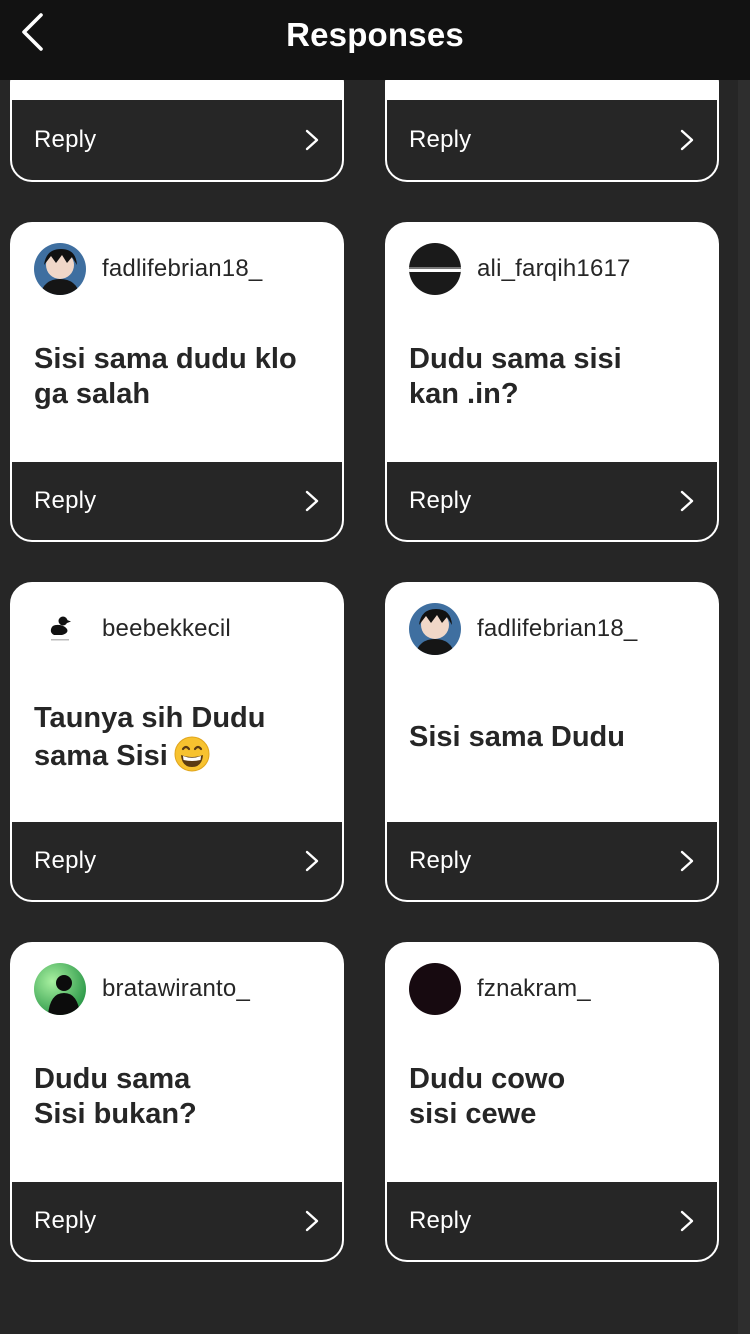  Describe the element at coordinates (517, 736) in the screenshot. I see `response-text: Sisi sama Dudu` at that location.